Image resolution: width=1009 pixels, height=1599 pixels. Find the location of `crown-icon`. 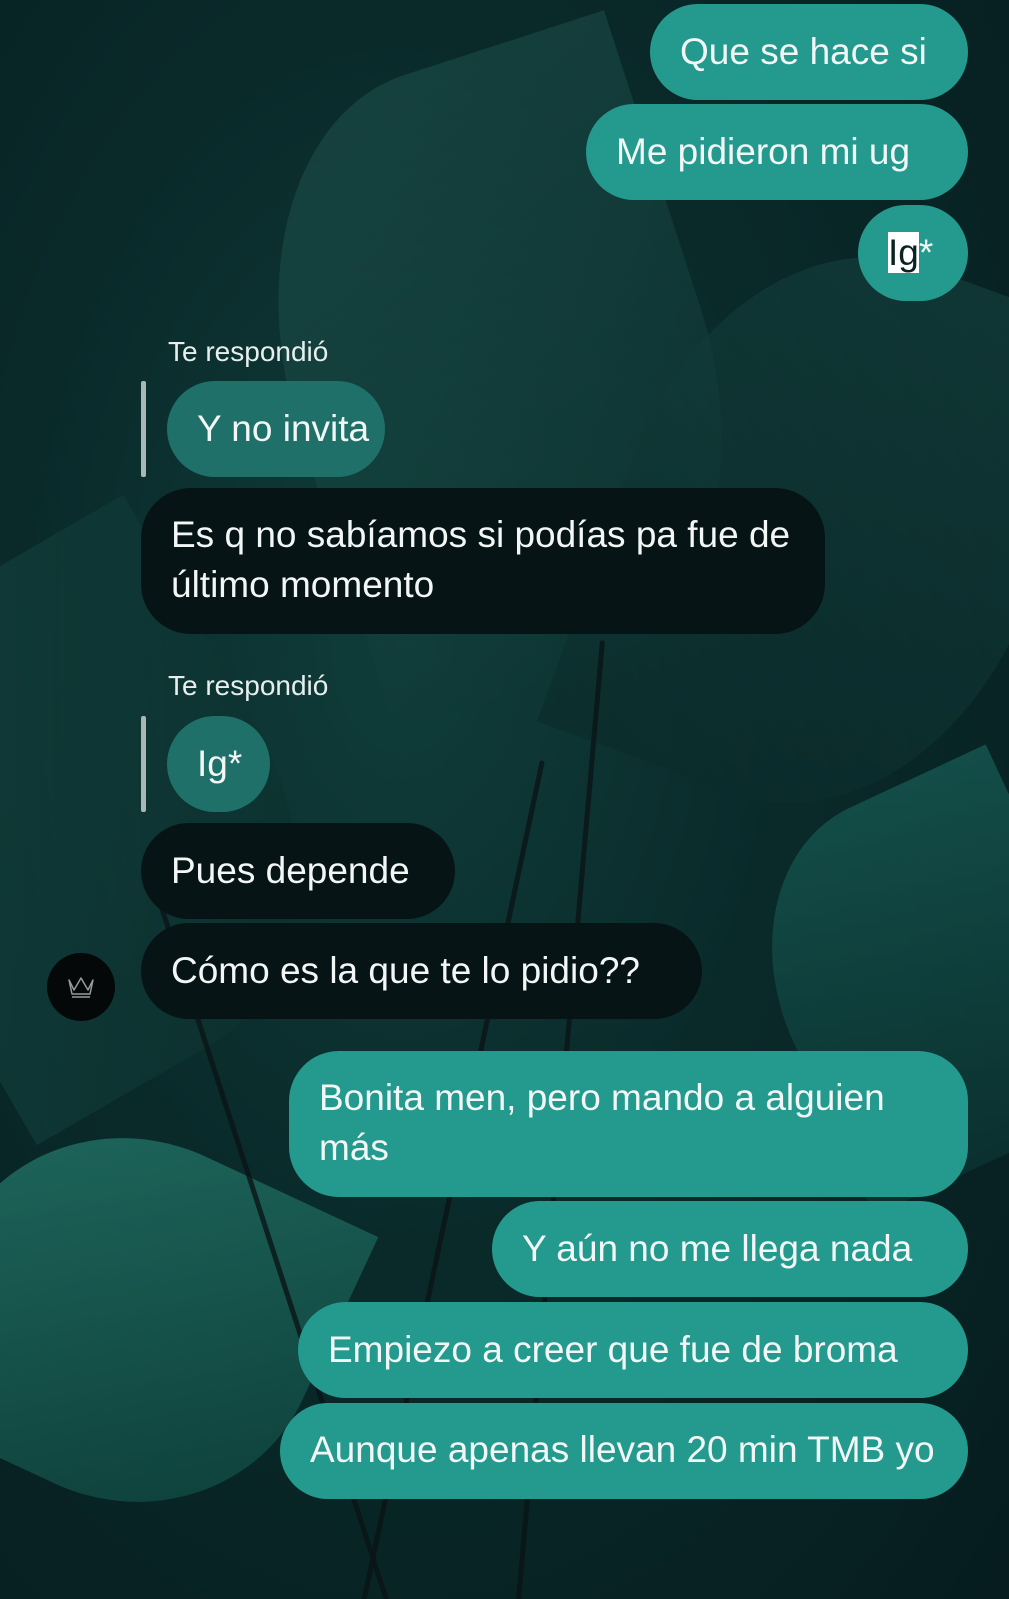

crown-icon is located at coordinates (81, 987).